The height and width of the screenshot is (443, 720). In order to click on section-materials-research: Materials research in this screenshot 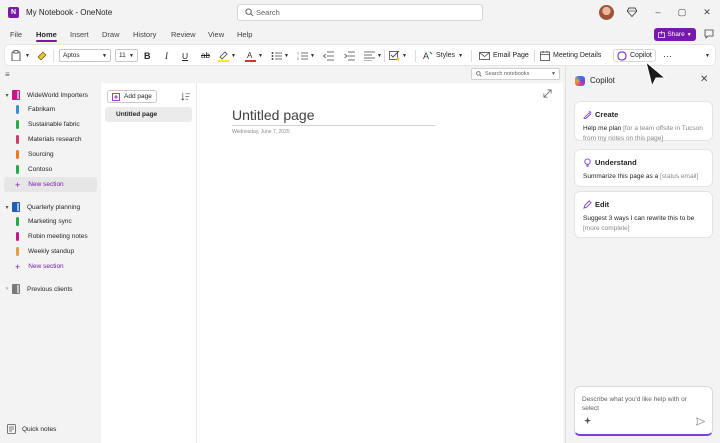, I will do `click(50, 139)`.